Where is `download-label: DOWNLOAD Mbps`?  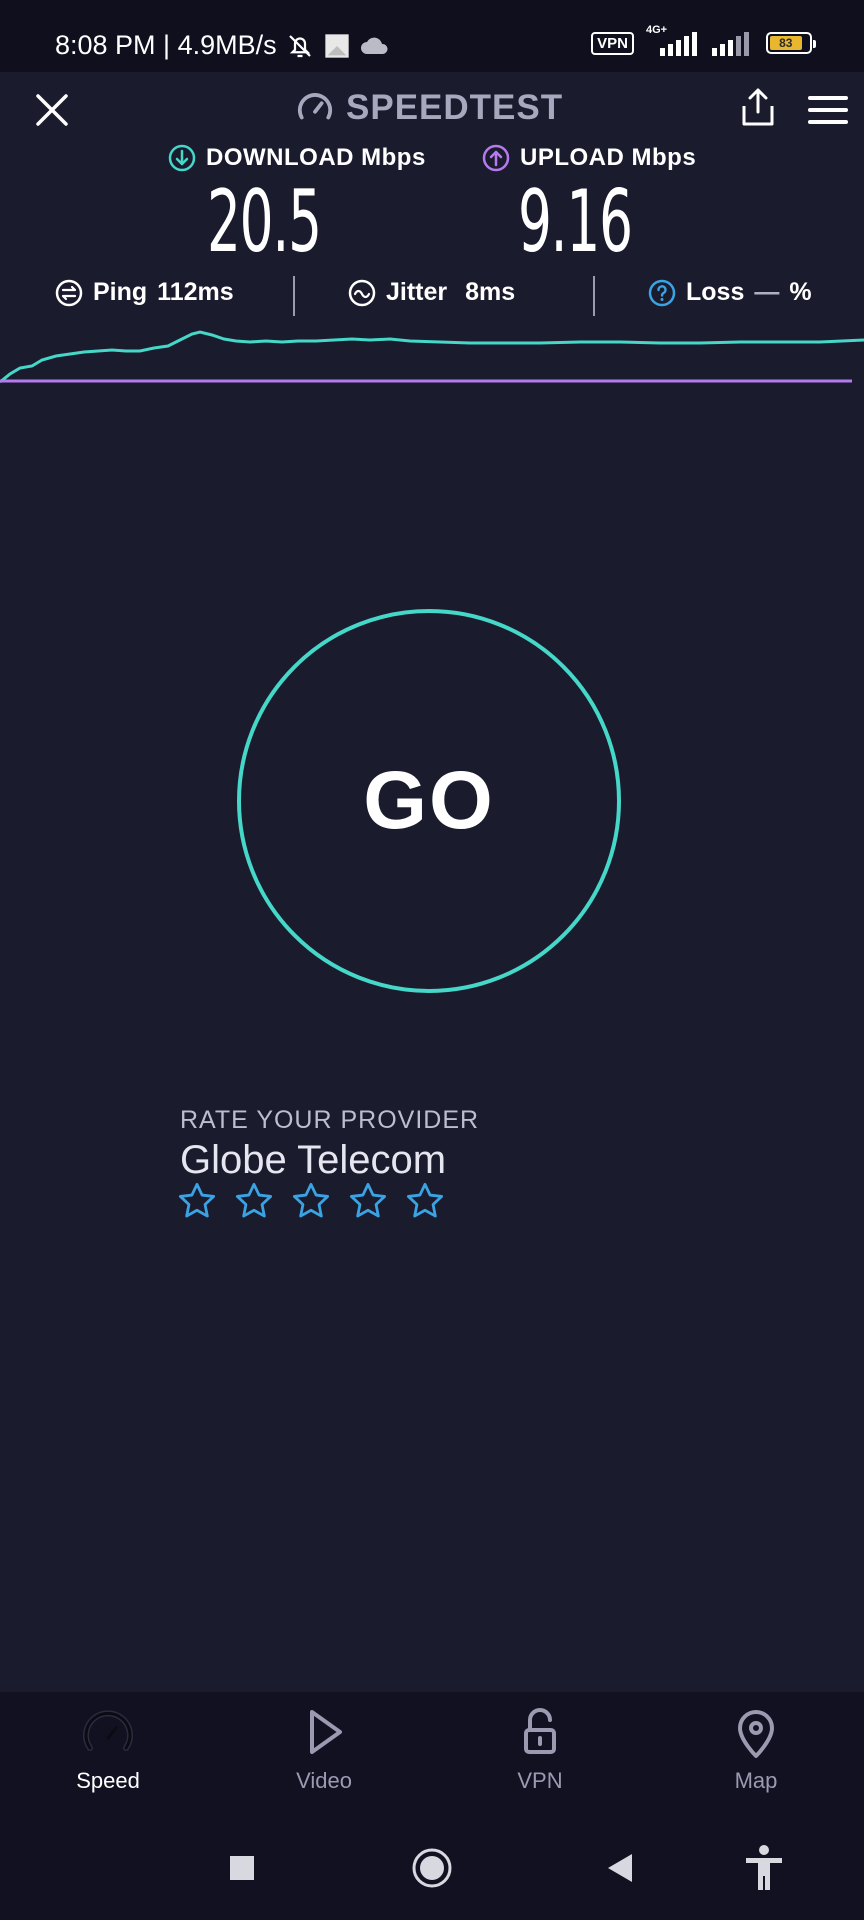
download-label: DOWNLOAD Mbps is located at coordinates (316, 157).